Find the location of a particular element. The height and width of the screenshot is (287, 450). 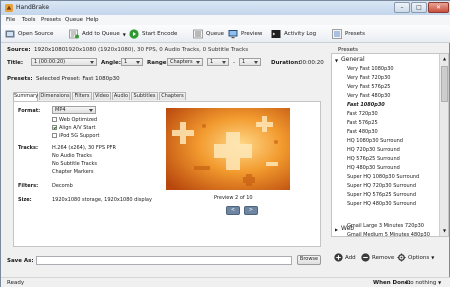

remove-preset-label: Remove is located at coordinates (383, 257).